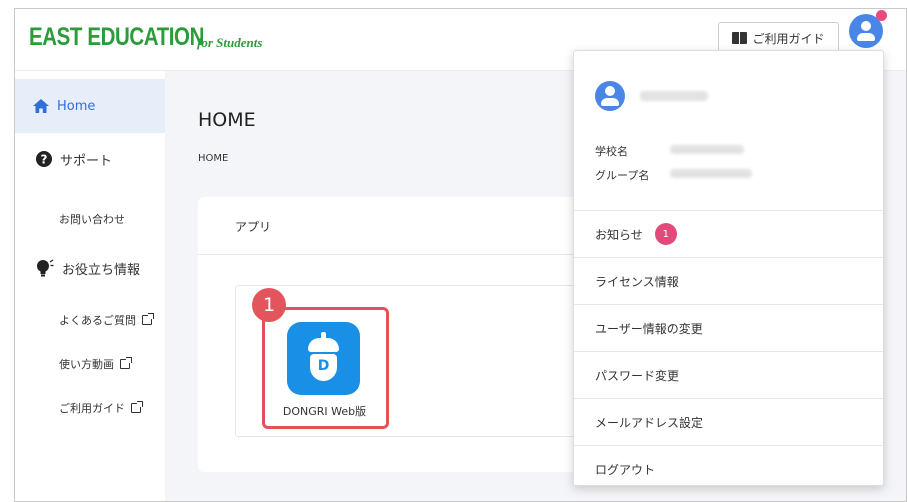  I want to click on menu-item-email: メールアドレス設定, so click(728, 421).